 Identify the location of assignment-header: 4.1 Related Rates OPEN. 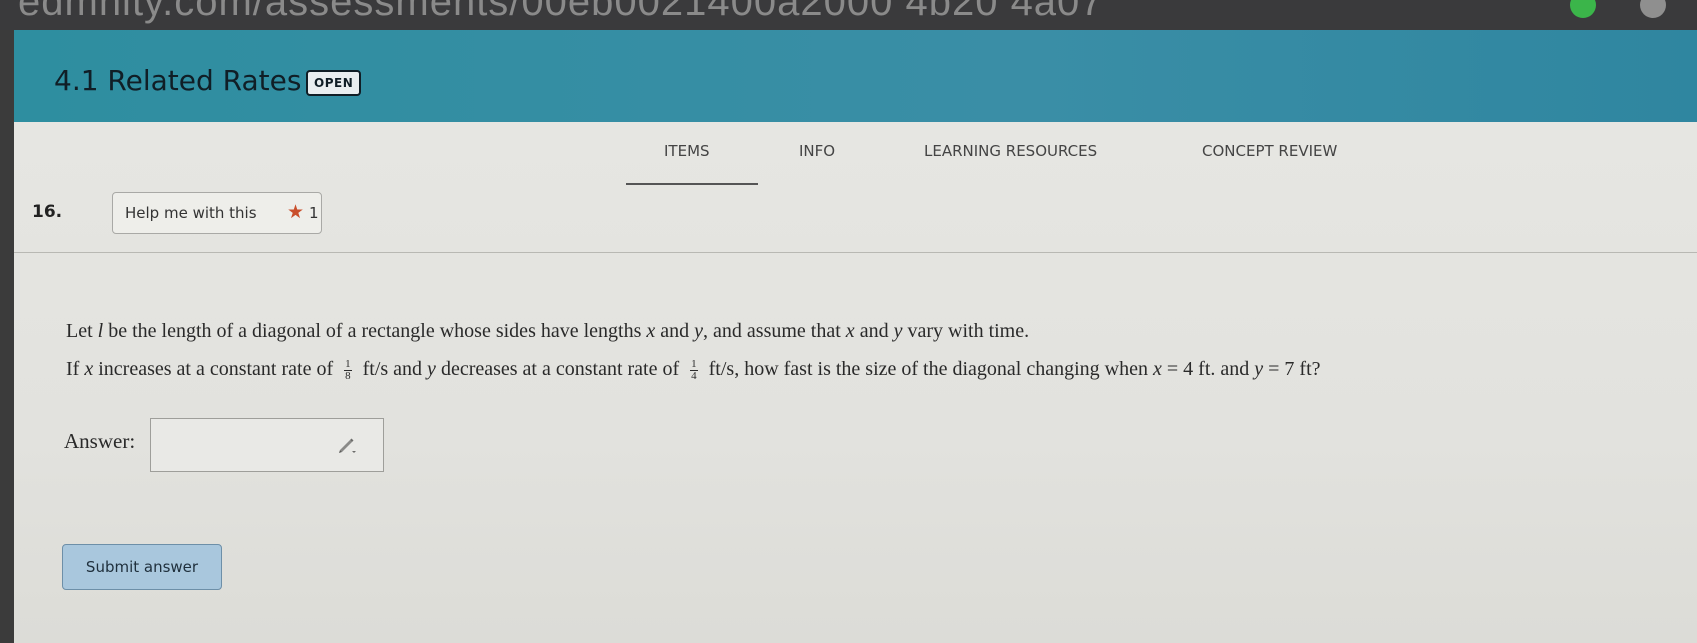
(855, 76).